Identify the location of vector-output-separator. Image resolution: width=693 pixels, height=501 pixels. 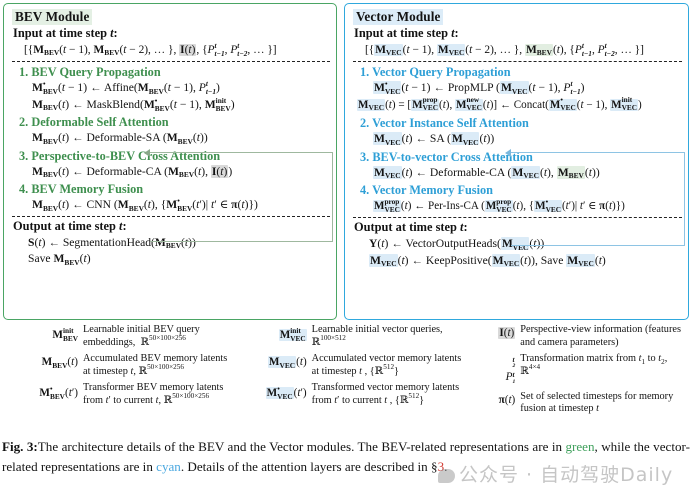
(517, 218).